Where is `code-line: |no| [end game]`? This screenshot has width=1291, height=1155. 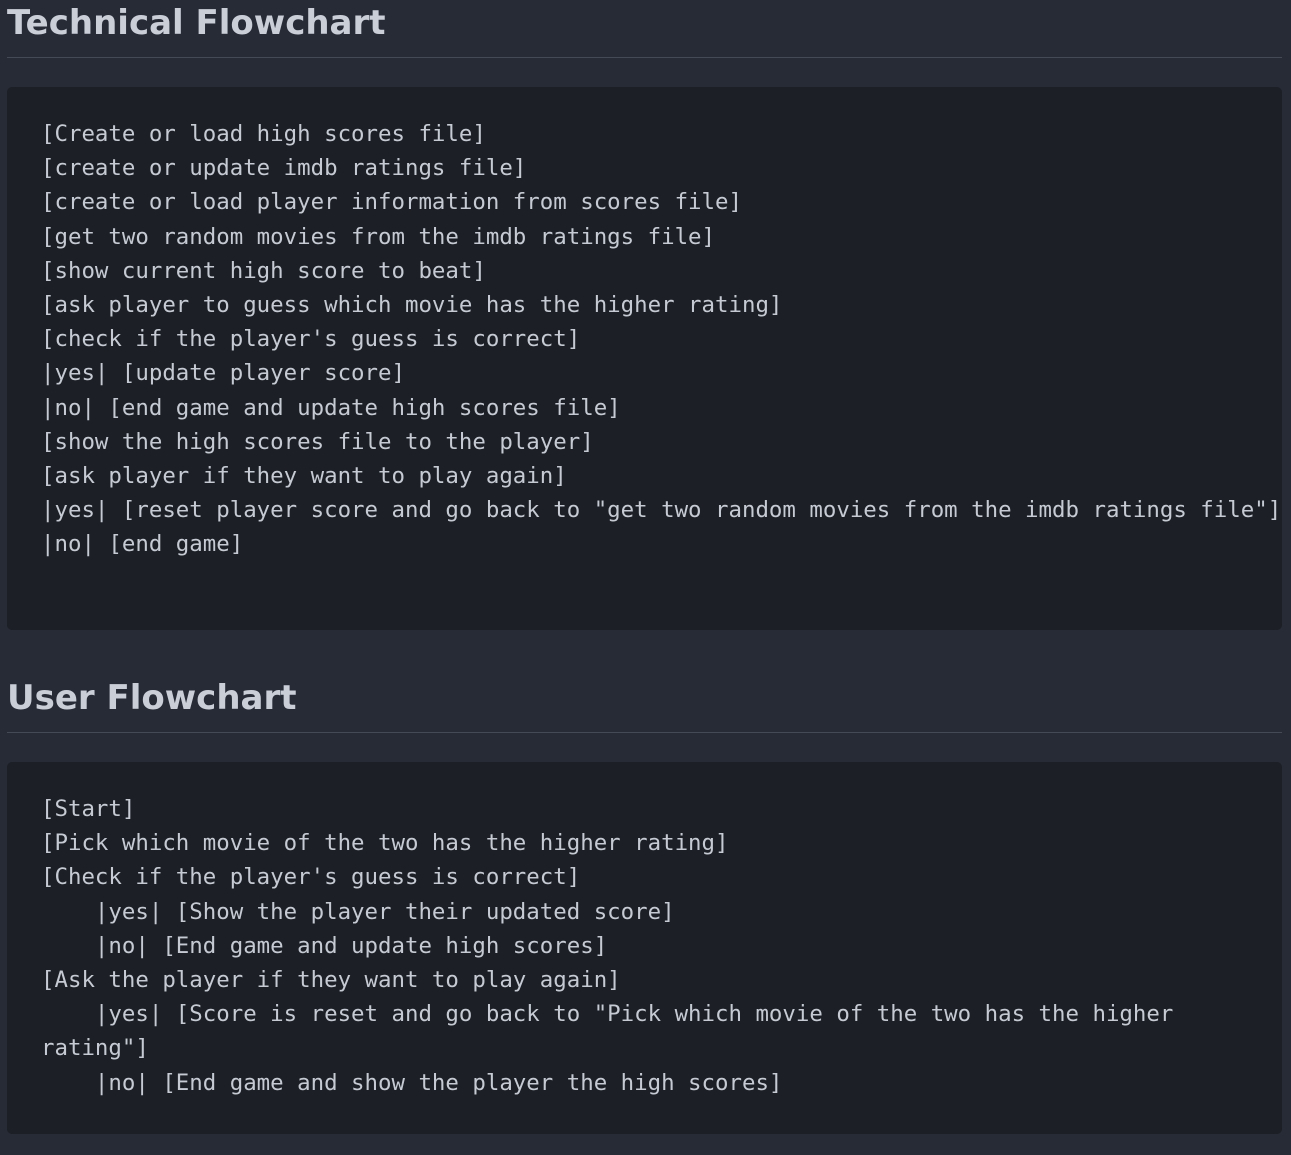
code-line: |no| [end game] is located at coordinates (142, 544).